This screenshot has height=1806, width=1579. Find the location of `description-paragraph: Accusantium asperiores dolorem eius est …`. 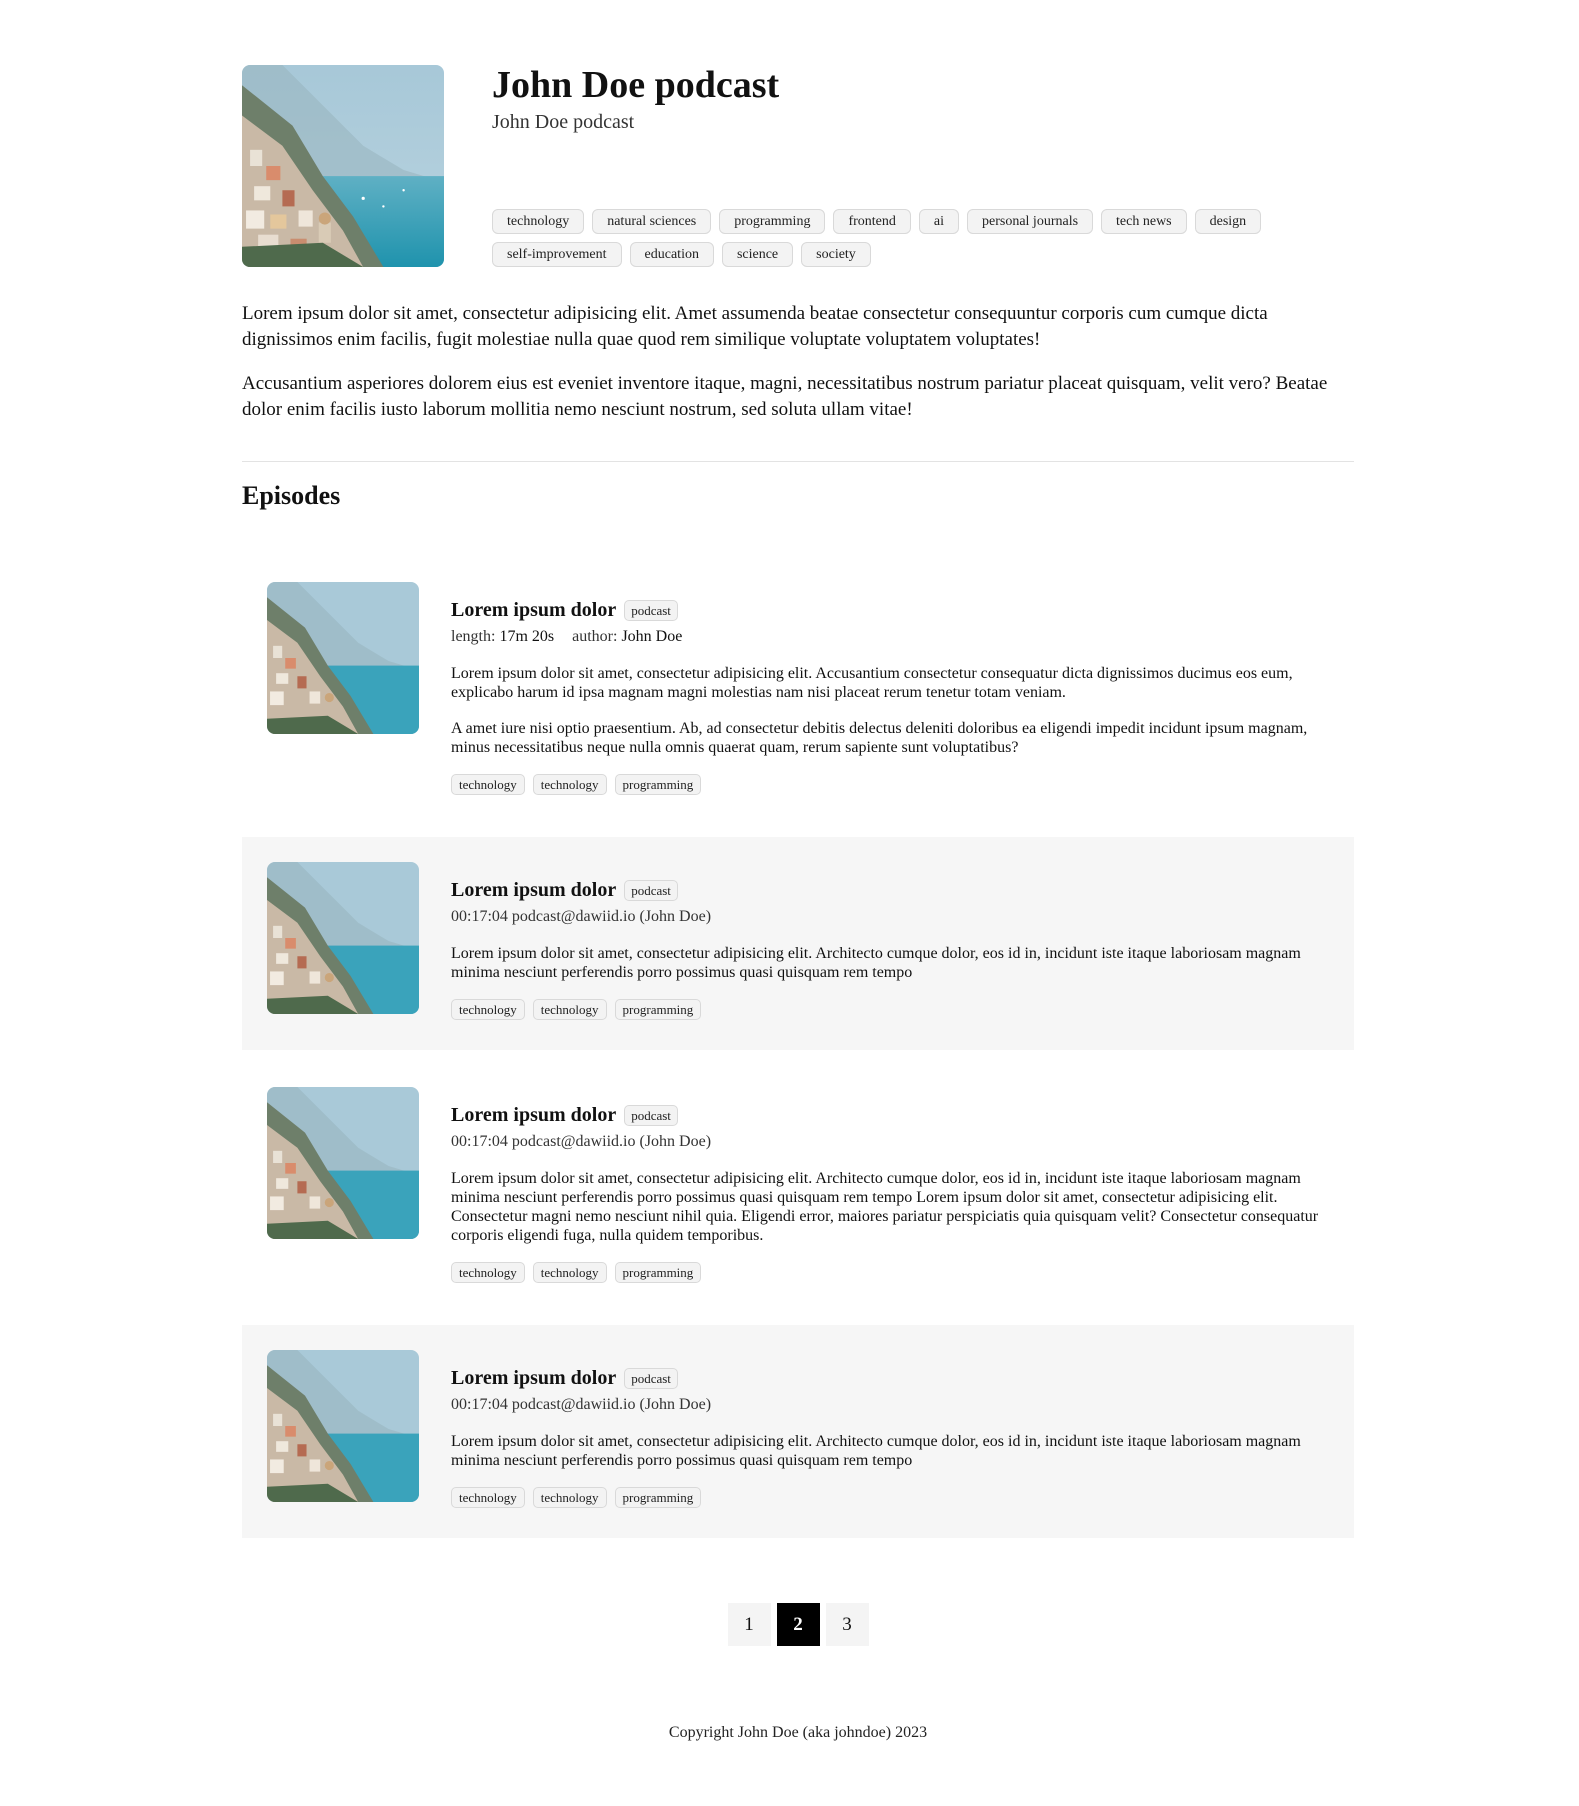

description-paragraph: Accusantium asperiores dolorem eius est … is located at coordinates (785, 396).